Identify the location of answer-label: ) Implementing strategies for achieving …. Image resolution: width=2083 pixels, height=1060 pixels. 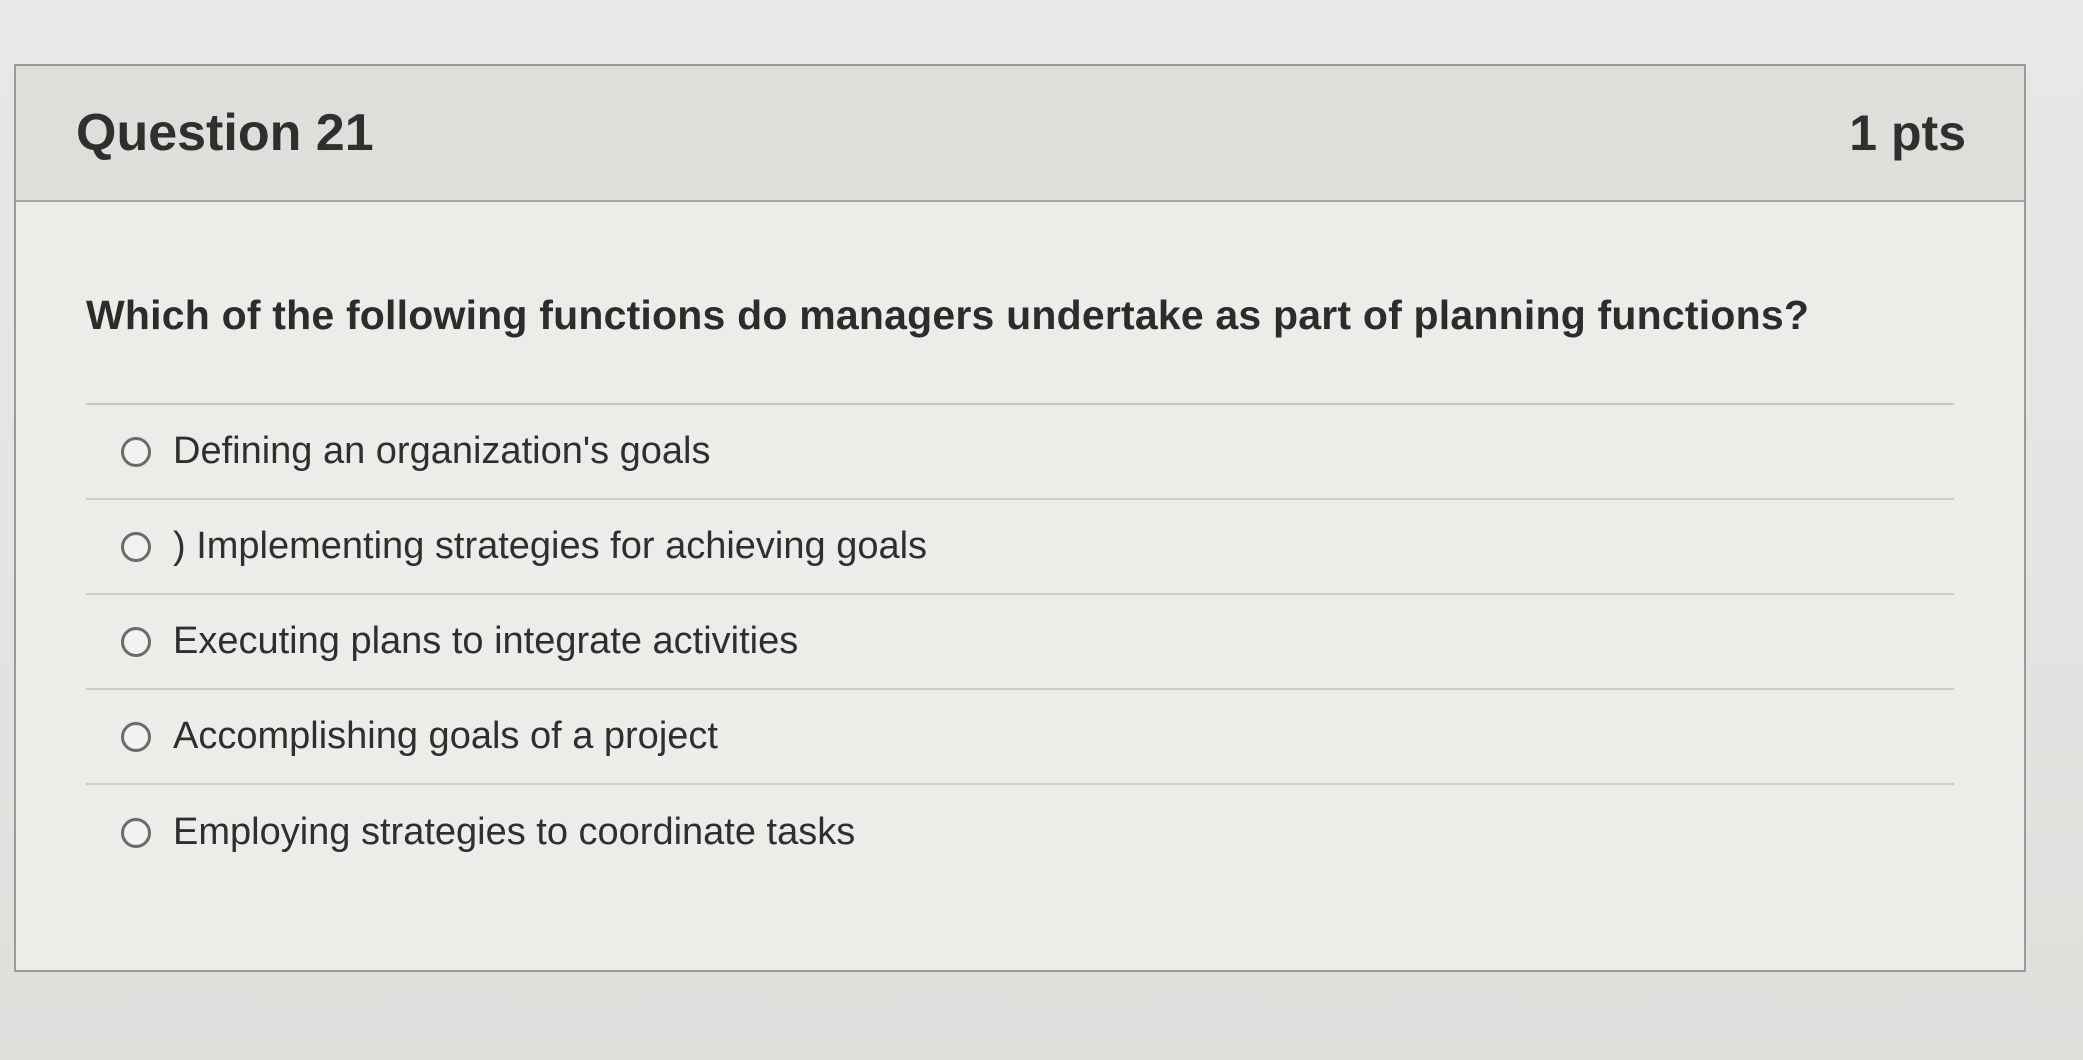
(550, 546).